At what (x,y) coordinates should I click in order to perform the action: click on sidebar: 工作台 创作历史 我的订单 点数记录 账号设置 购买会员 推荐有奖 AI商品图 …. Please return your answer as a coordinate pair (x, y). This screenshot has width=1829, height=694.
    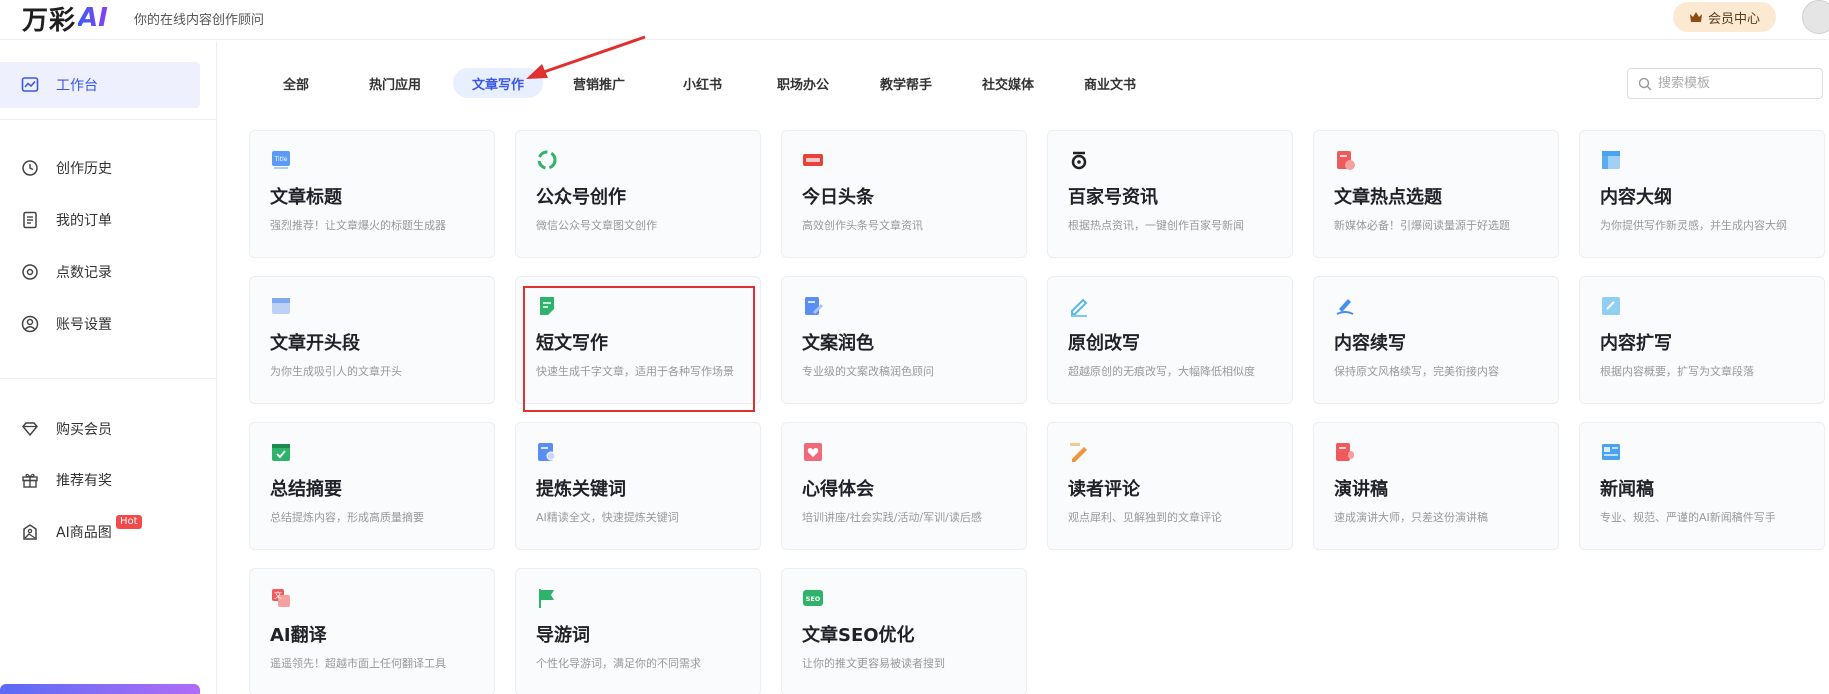
    Looking at the image, I should click on (108, 367).